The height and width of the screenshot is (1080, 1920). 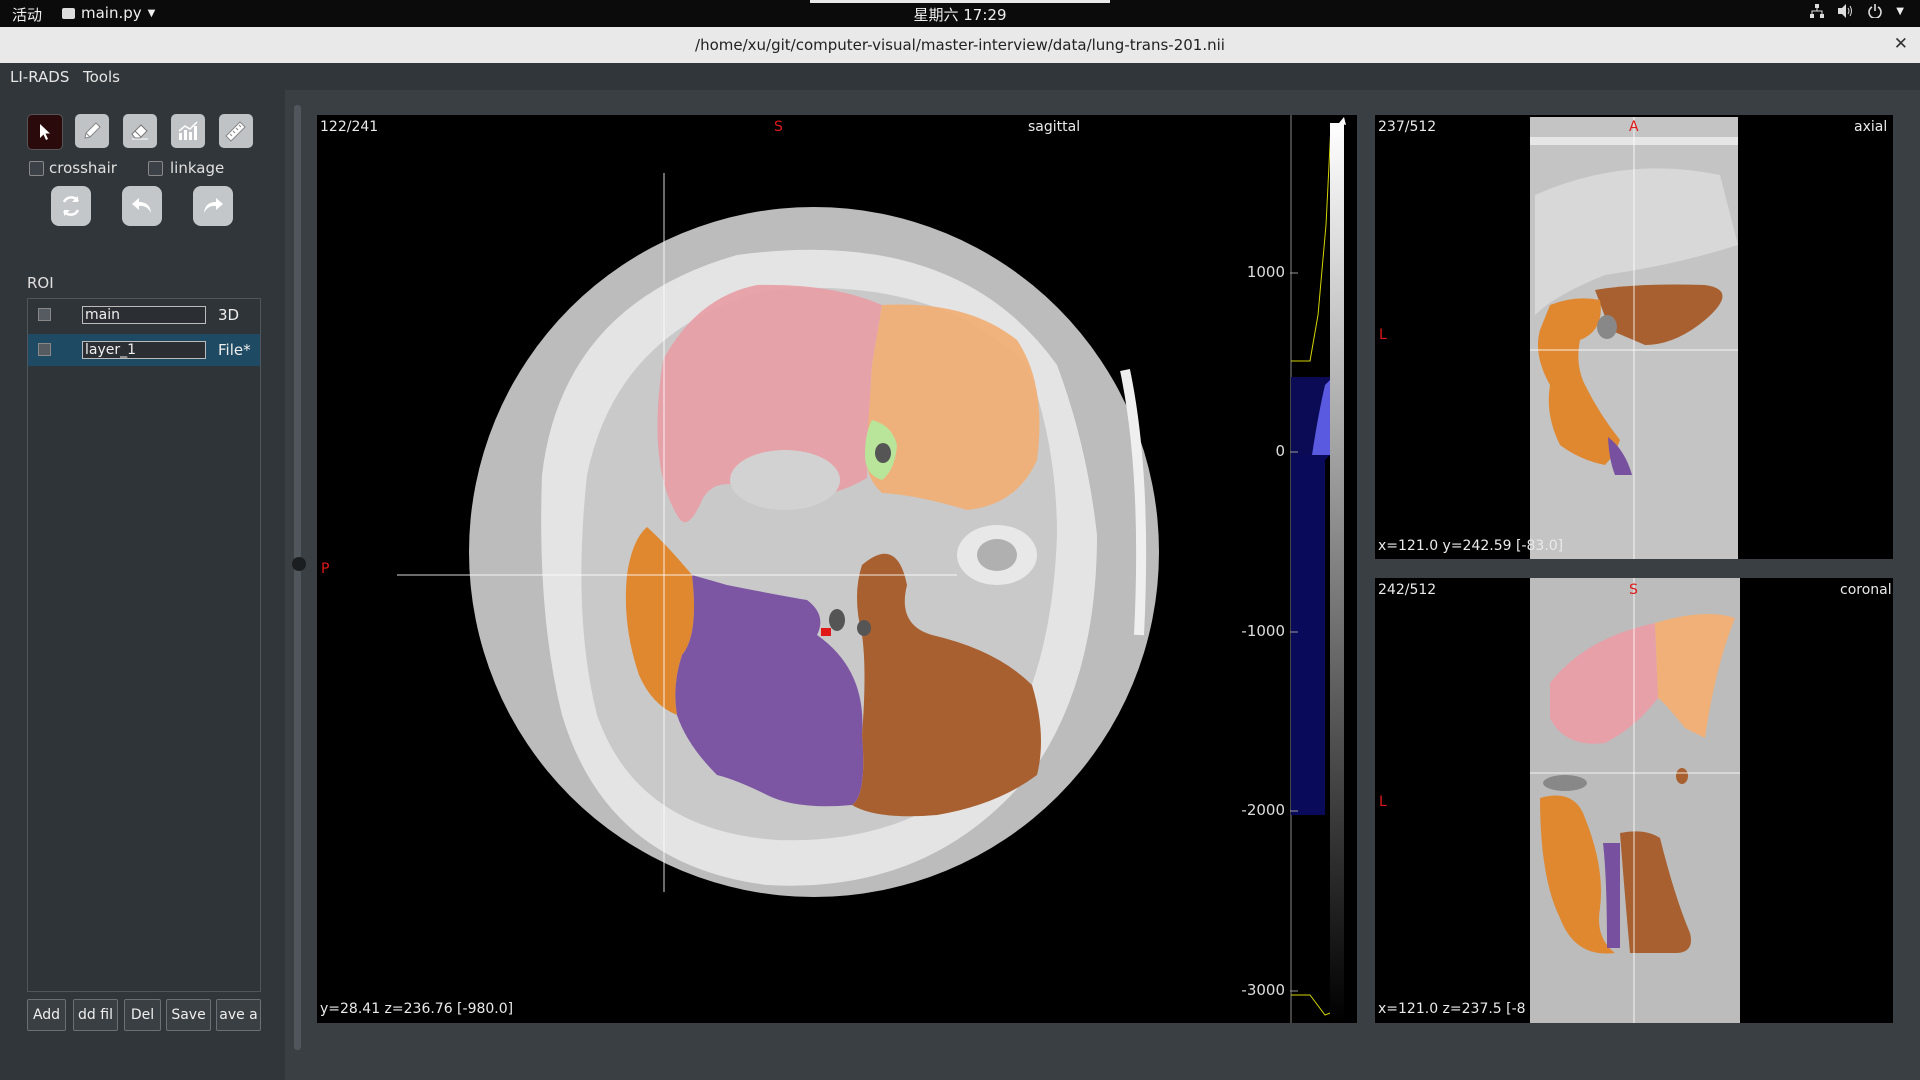 What do you see at coordinates (36, 168) in the screenshot?
I see `crosshair-checkbox` at bounding box center [36, 168].